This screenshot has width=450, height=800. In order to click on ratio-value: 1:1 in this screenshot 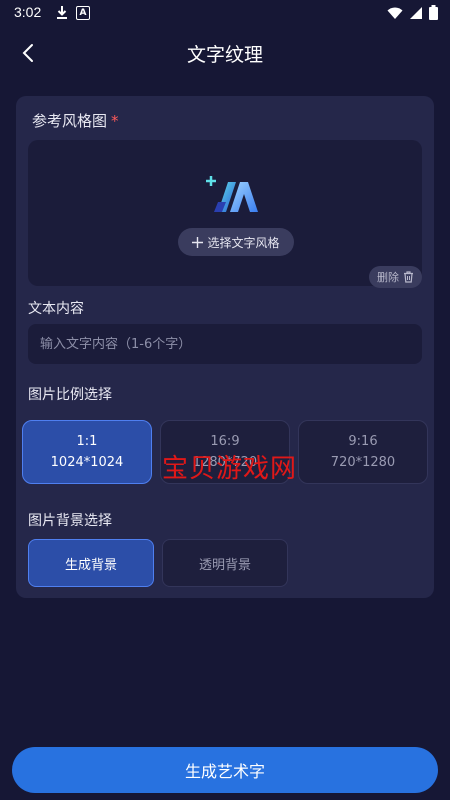, I will do `click(87, 441)`.